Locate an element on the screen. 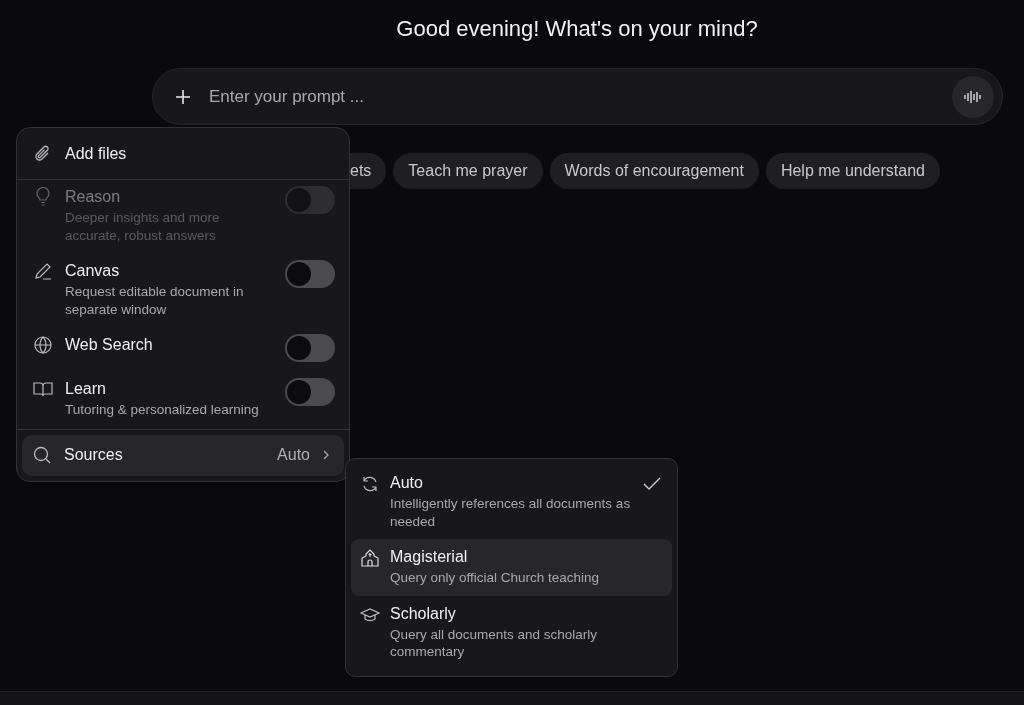 Image resolution: width=1024 pixels, height=705 pixels. globe-icon is located at coordinates (43, 345).